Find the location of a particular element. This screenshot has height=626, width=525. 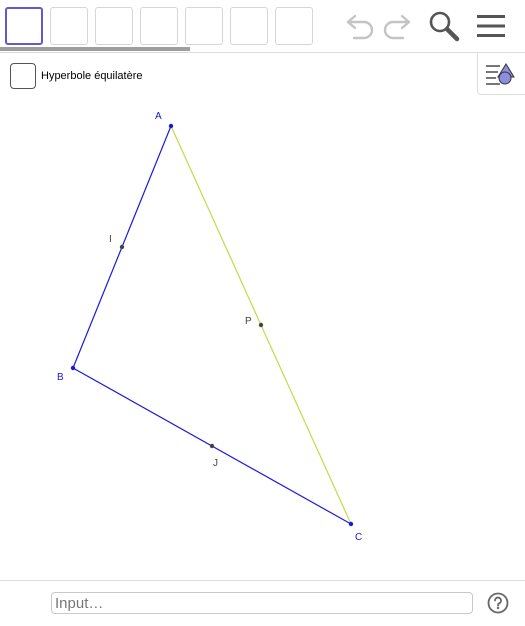

point-p is located at coordinates (261, 325).